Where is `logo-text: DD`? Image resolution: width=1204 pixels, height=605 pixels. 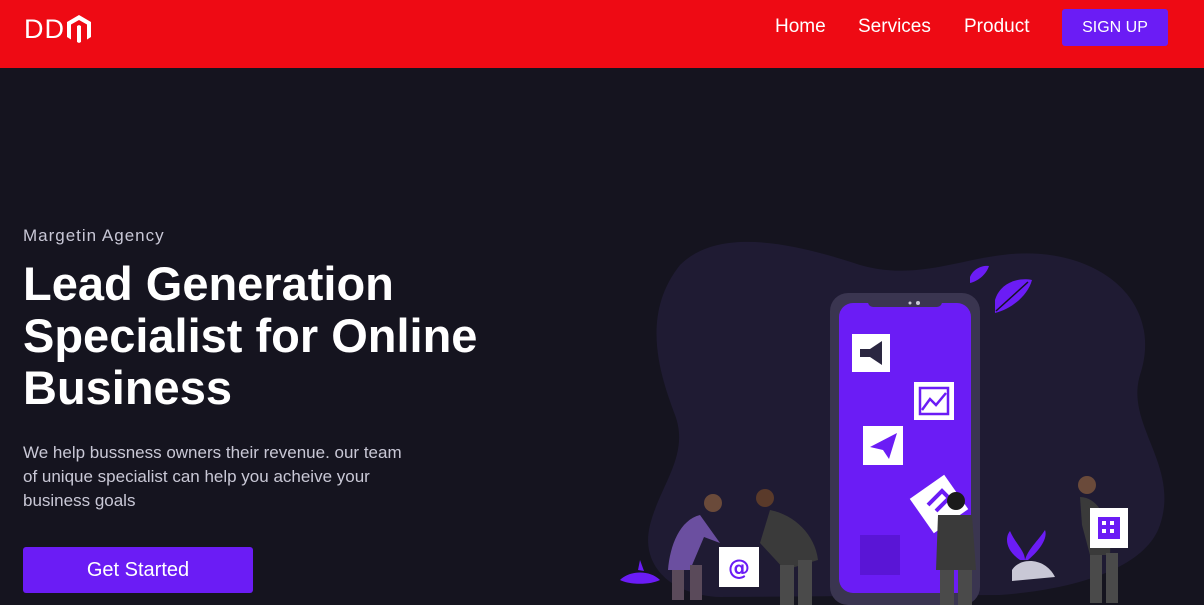 logo-text: DD is located at coordinates (44, 28).